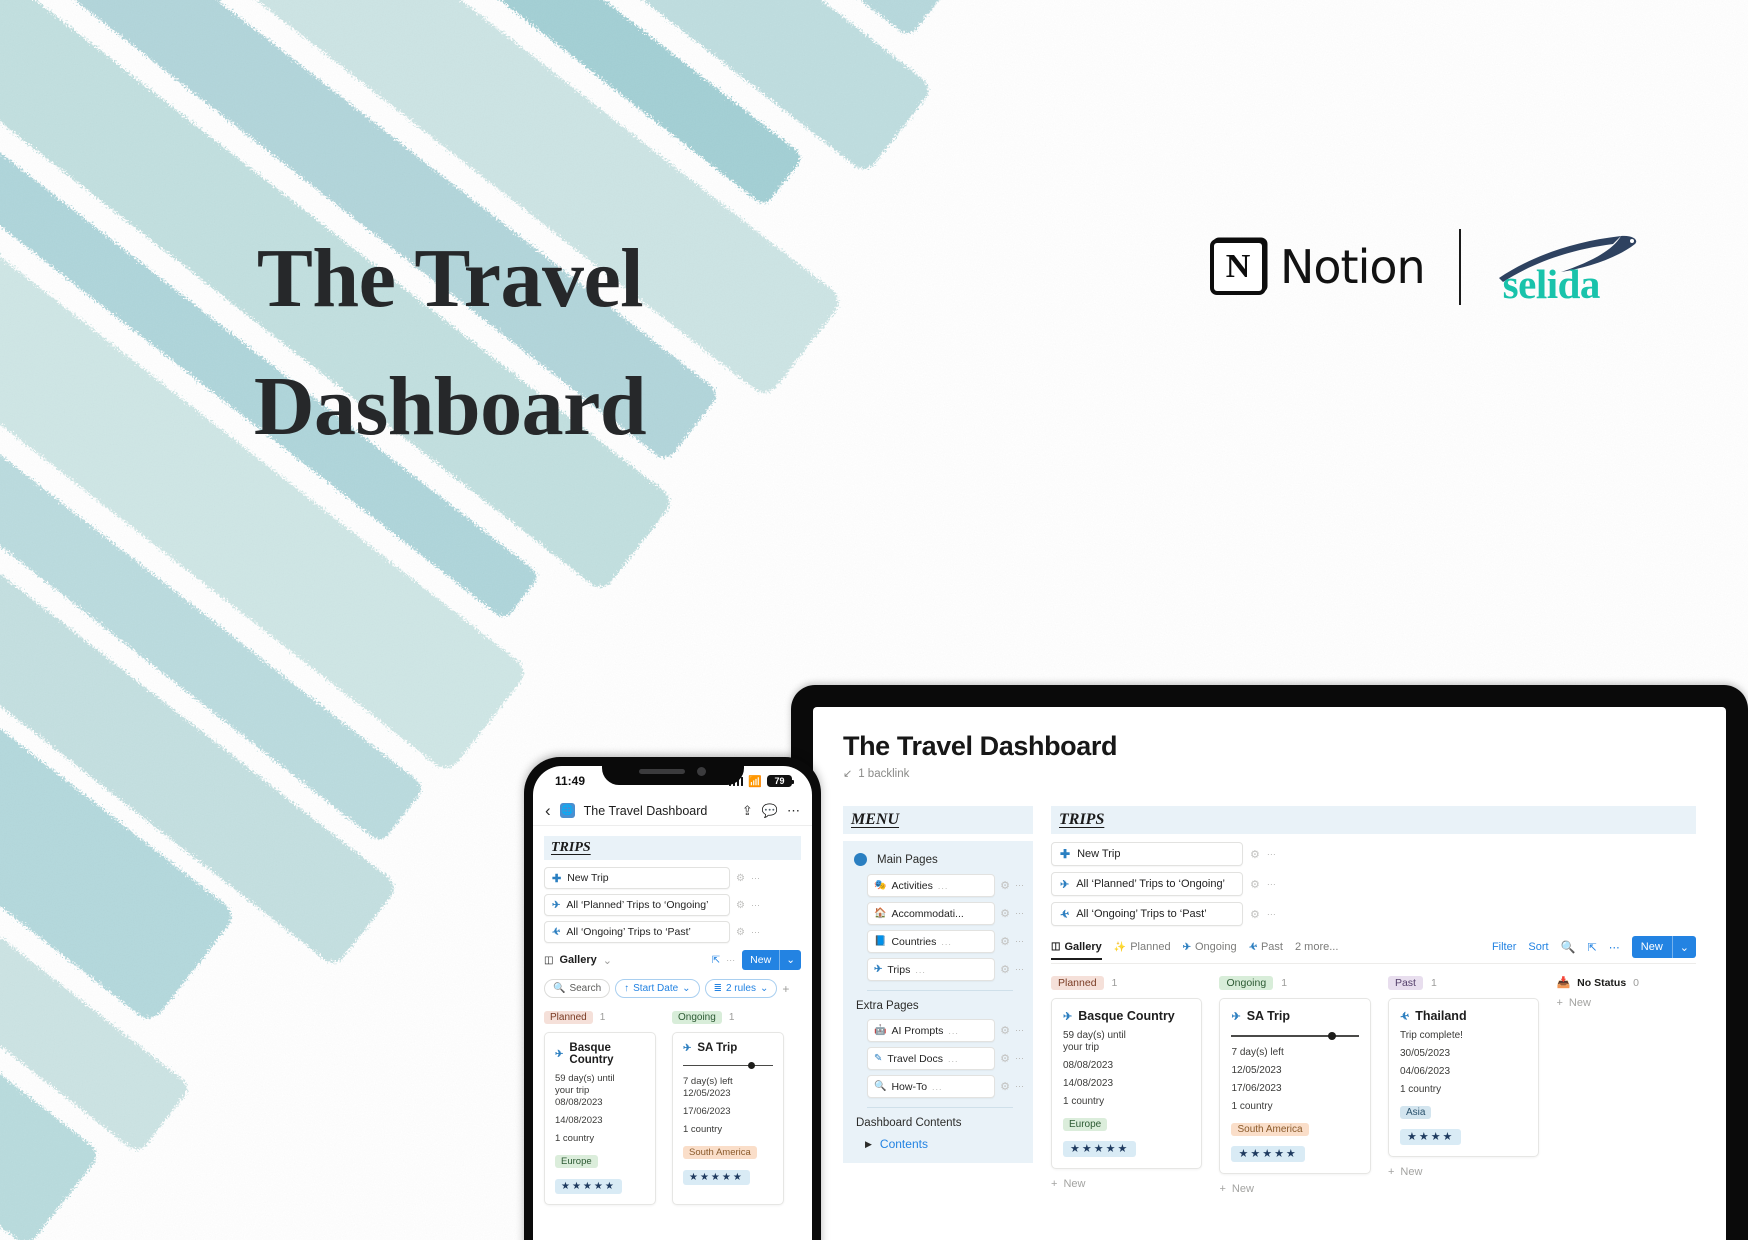 This screenshot has width=1748, height=1240. What do you see at coordinates (577, 960) in the screenshot?
I see `view-label: Gallery` at bounding box center [577, 960].